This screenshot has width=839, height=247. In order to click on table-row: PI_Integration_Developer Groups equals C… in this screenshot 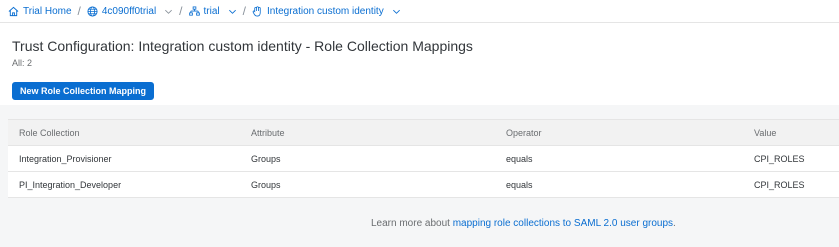, I will do `click(423, 185)`.